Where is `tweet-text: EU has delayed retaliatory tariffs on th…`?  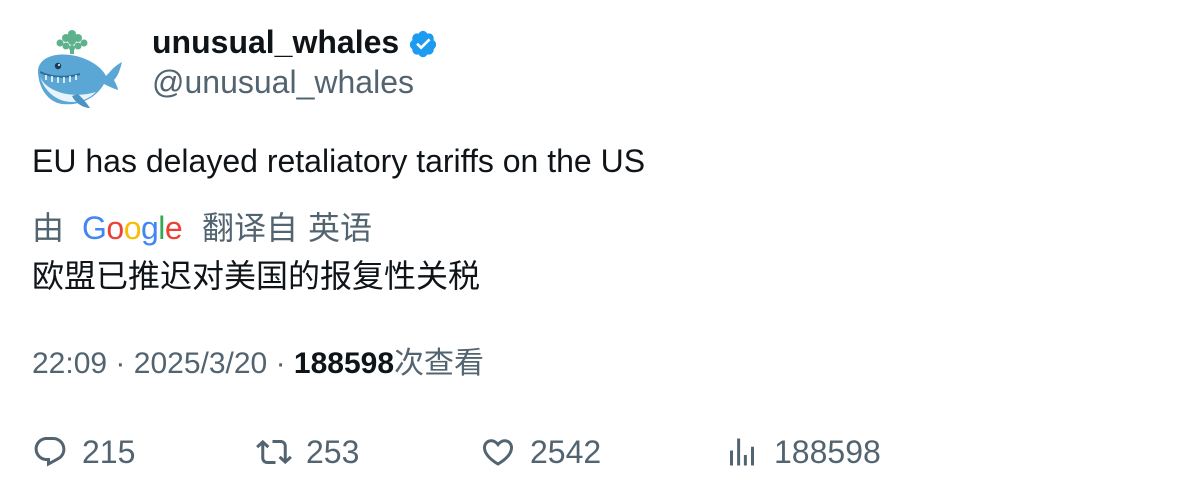 tweet-text: EU has delayed retaliatory tariffs on th… is located at coordinates (339, 161).